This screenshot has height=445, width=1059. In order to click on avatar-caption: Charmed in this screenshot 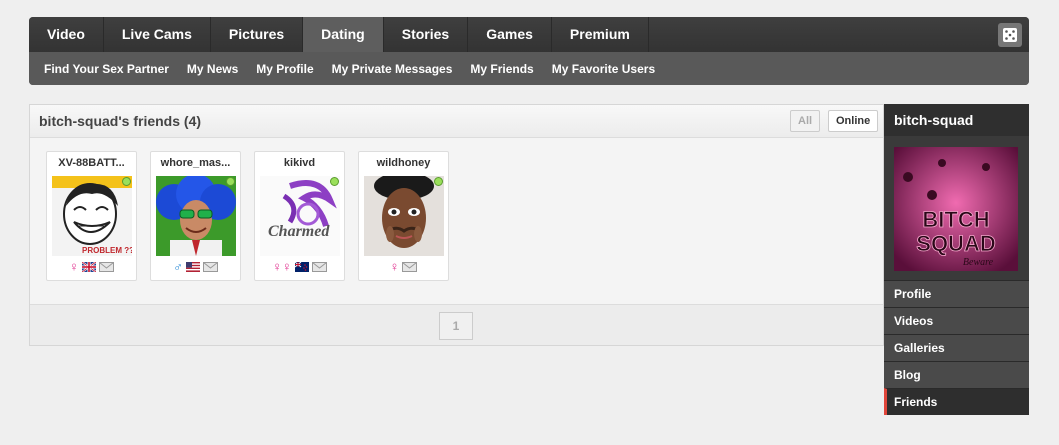, I will do `click(299, 231)`.